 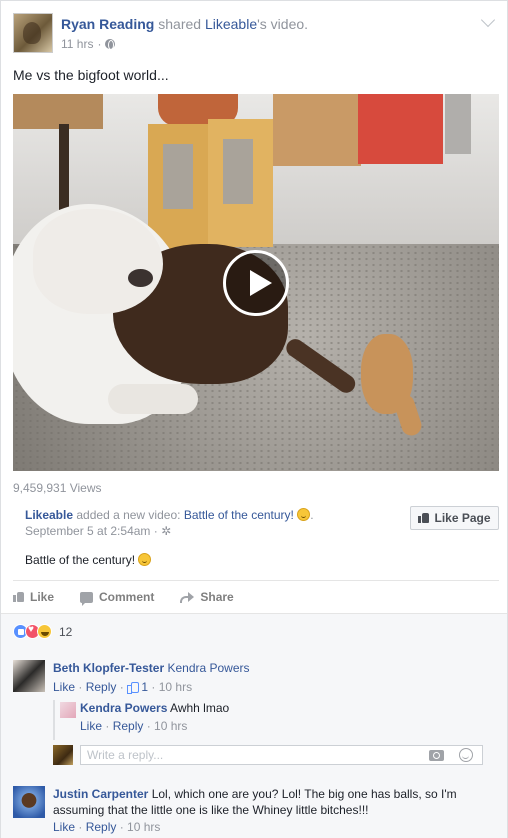 I want to click on shared-meta: September 5 at 2:54am · ✲, so click(x=98, y=531).